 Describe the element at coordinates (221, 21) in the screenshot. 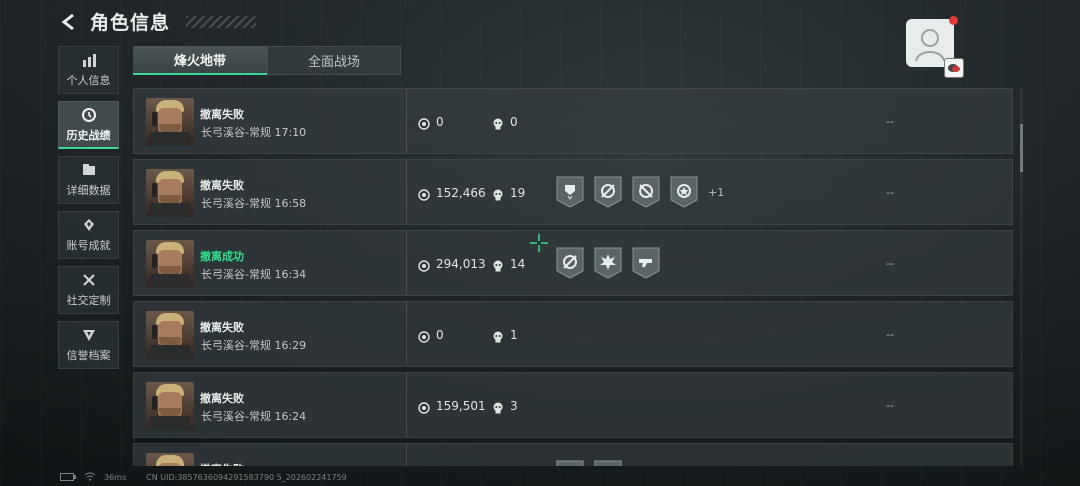

I see `title-decoration` at that location.